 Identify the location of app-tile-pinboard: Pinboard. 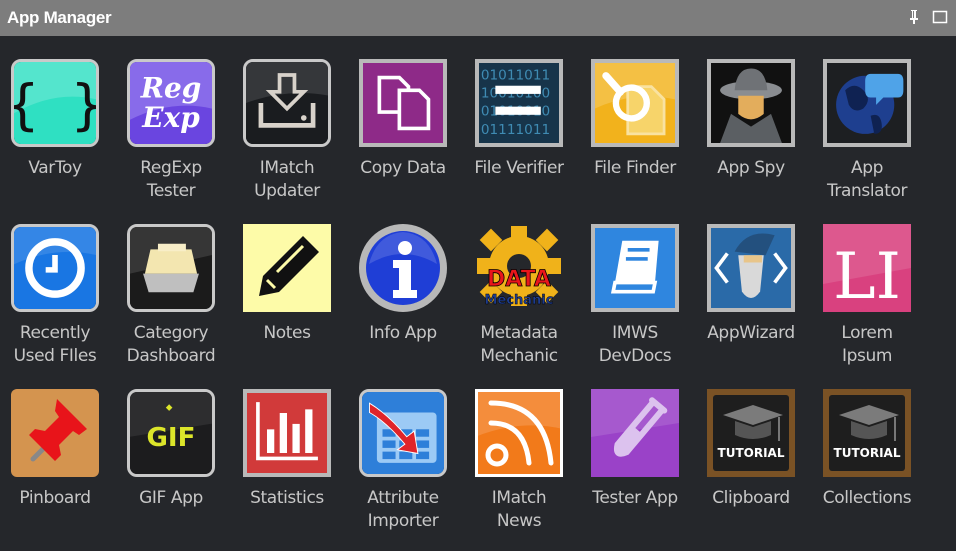
(58, 446).